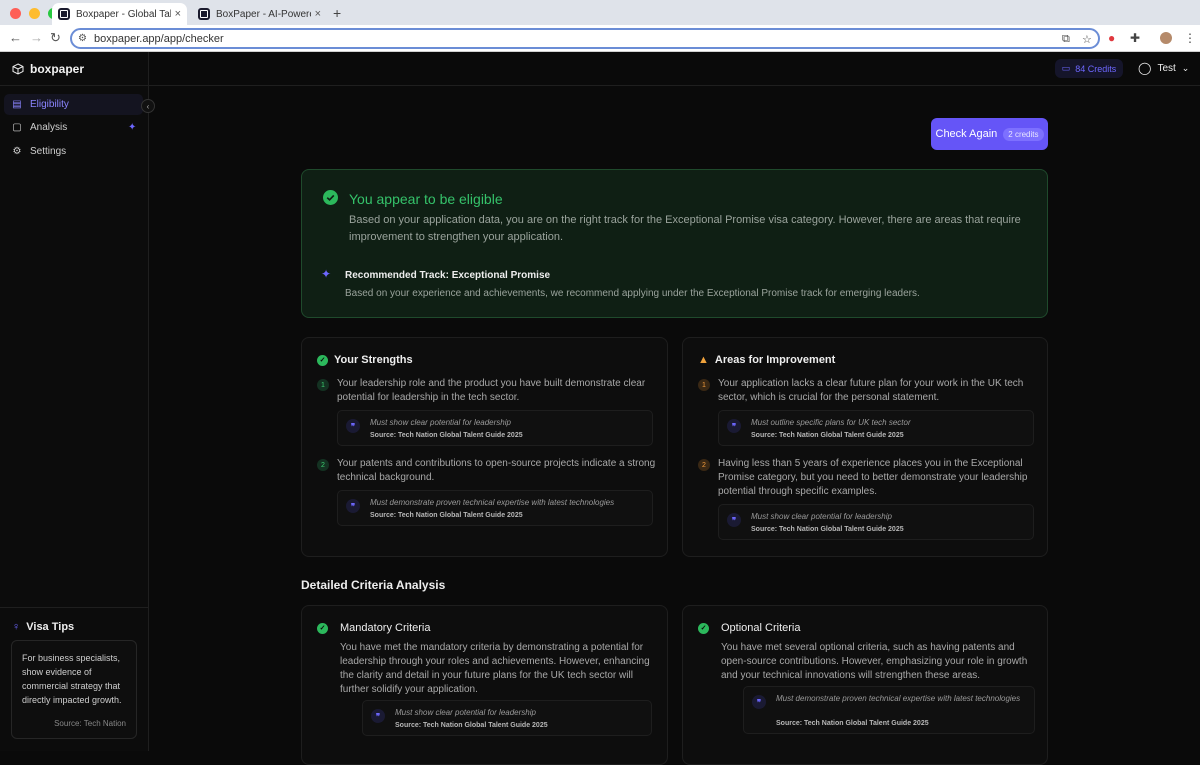  Describe the element at coordinates (49, 104) in the screenshot. I see `sidebar-item-label: Eligibility` at that location.